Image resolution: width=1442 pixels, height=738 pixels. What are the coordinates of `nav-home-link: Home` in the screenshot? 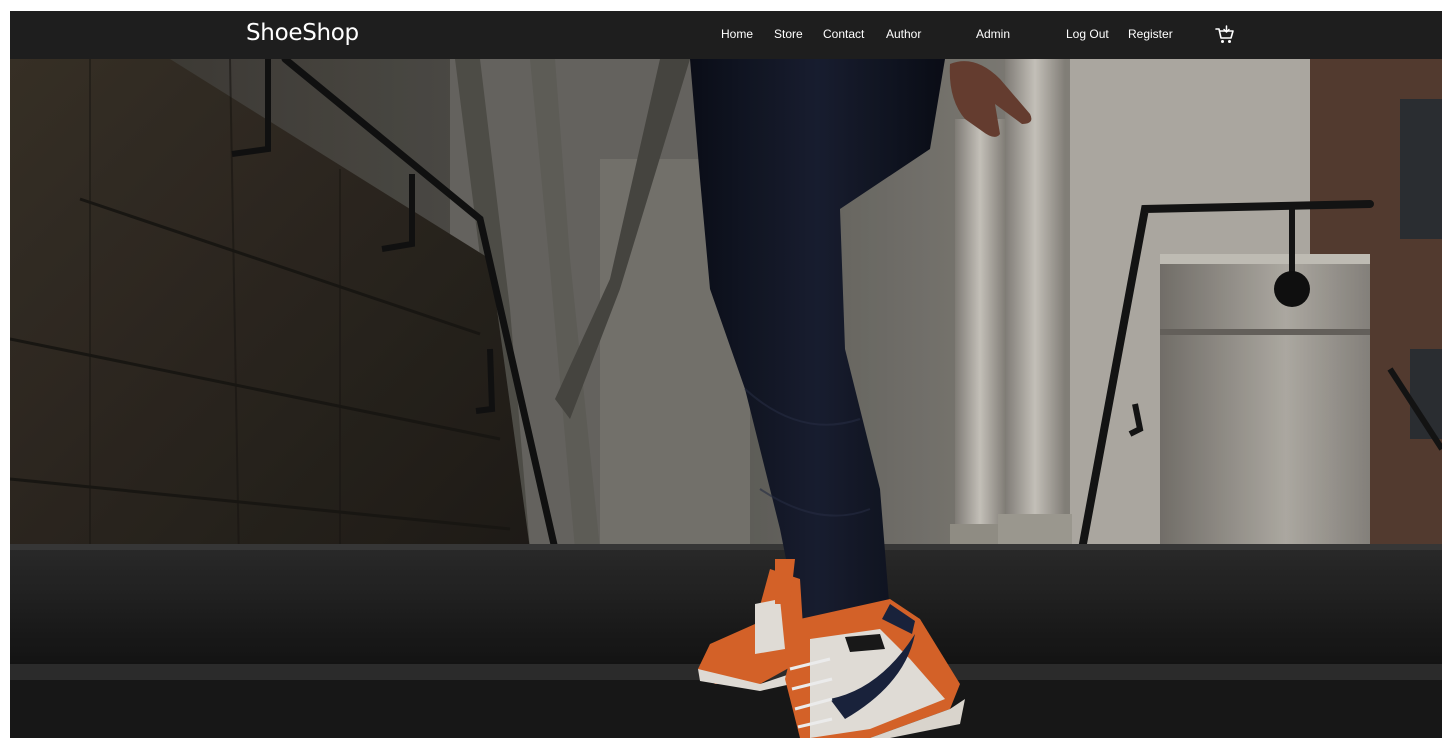 It's located at (737, 34).